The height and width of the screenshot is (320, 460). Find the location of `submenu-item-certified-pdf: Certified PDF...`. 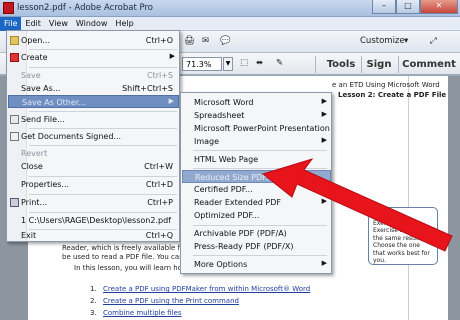

submenu-item-certified-pdf: Certified PDF... is located at coordinates (256, 189).